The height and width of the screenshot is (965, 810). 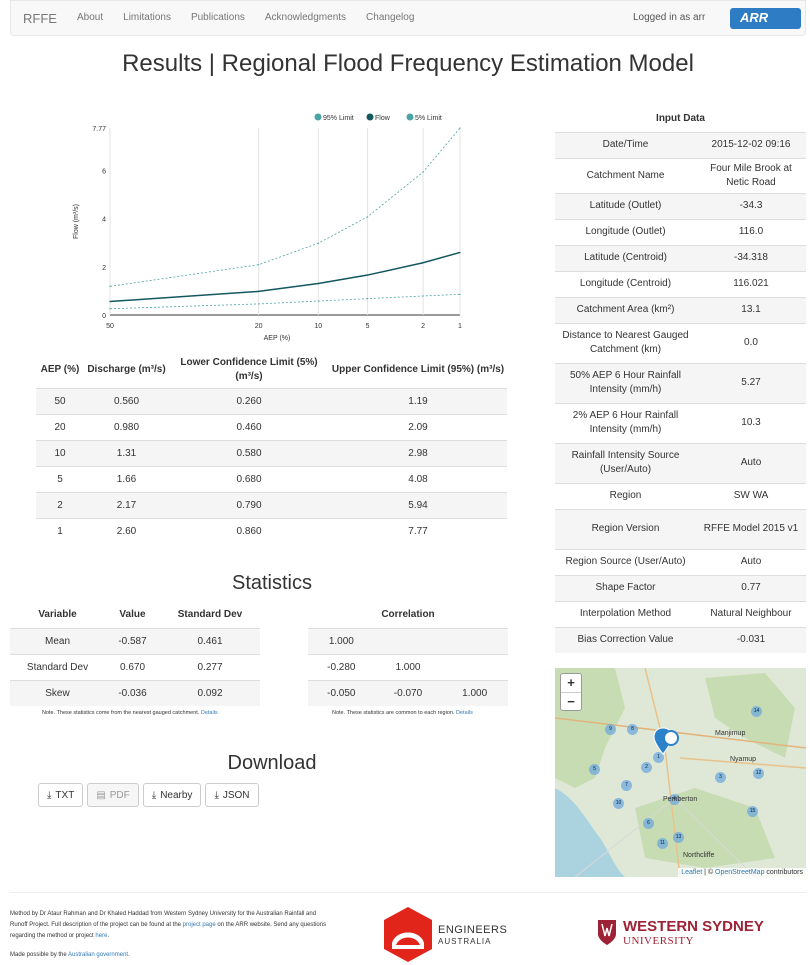 What do you see at coordinates (571, 683) in the screenshot?
I see `zoom-in-button: +` at bounding box center [571, 683].